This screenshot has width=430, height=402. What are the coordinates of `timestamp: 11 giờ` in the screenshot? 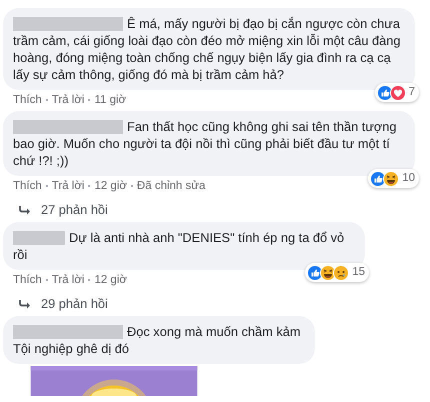 It's located at (110, 100).